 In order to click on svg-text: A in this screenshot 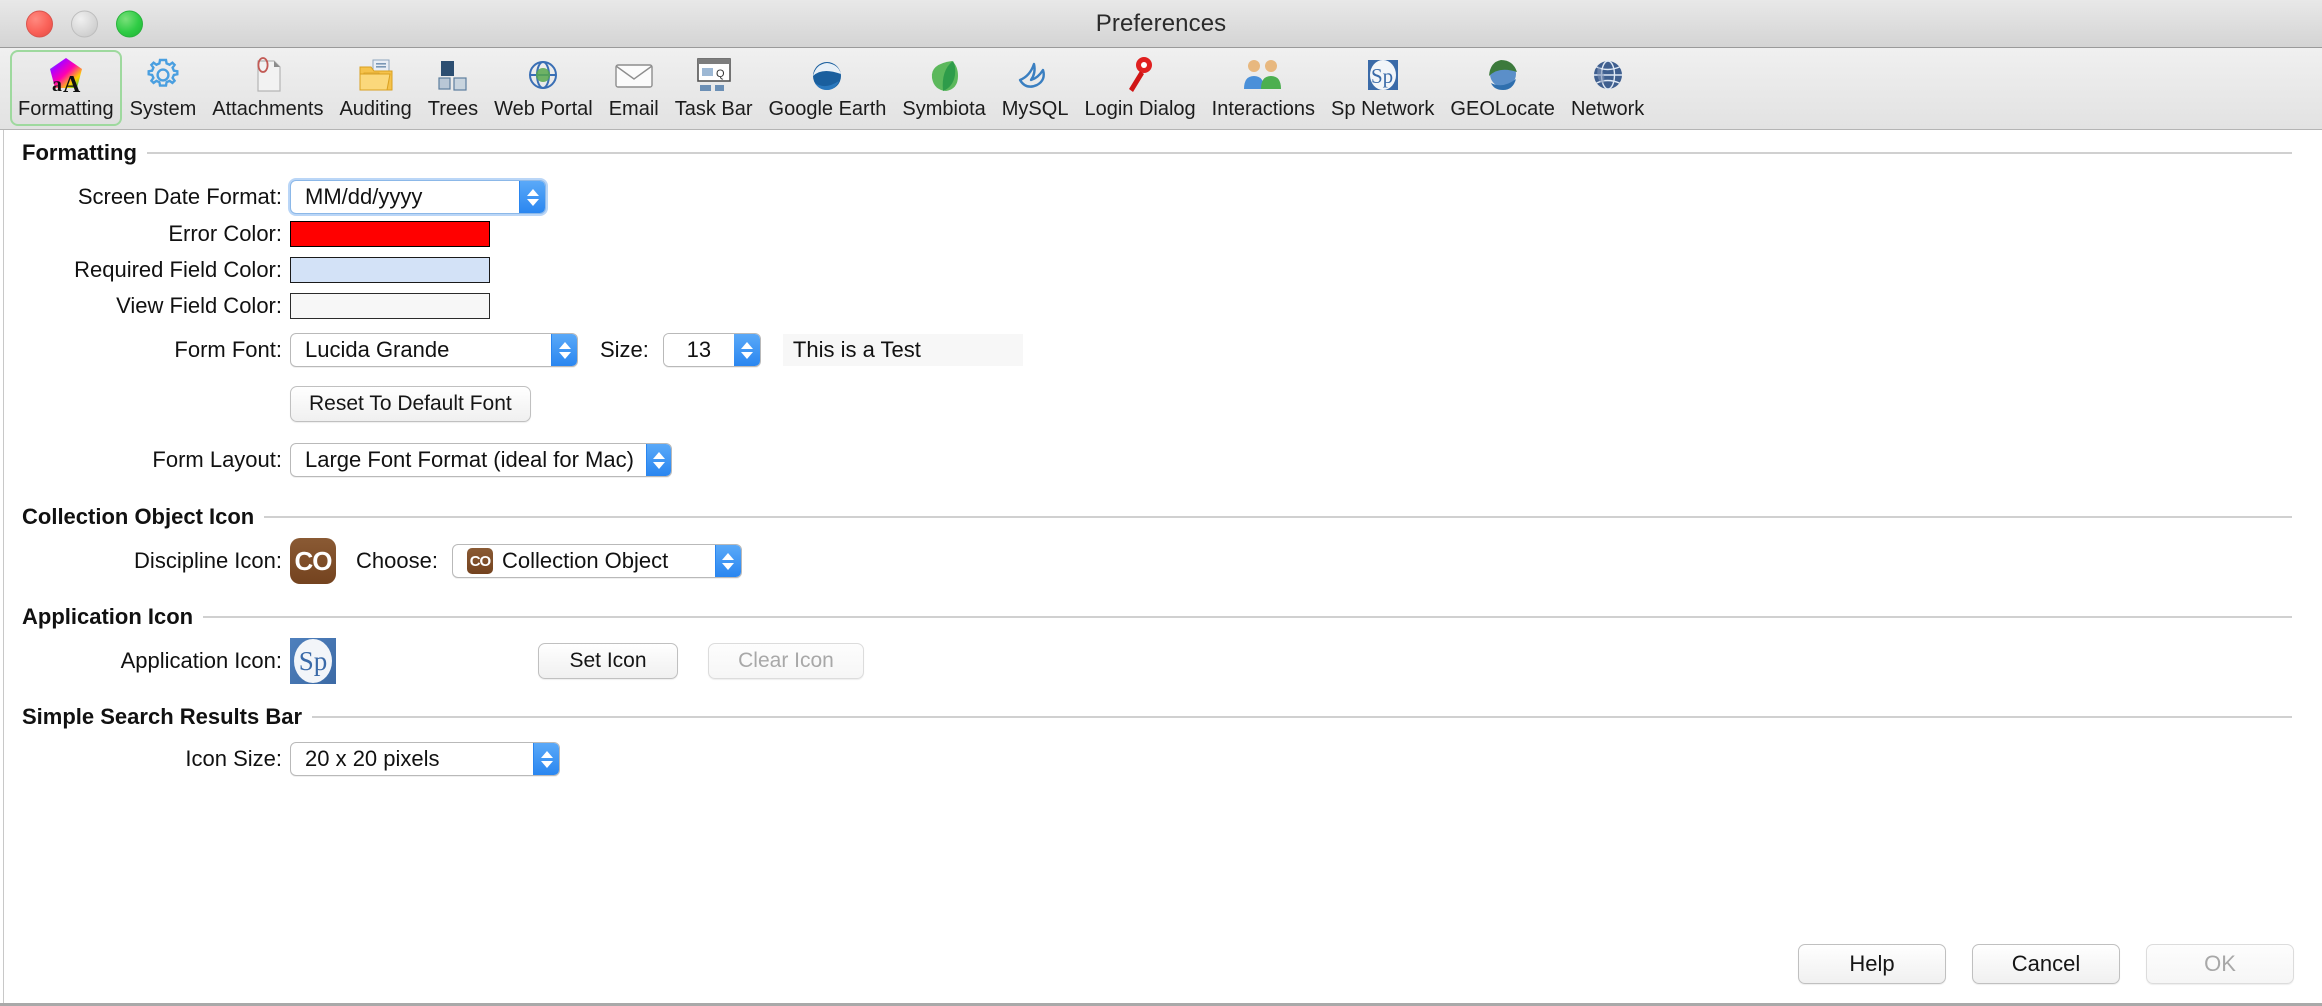, I will do `click(72, 83)`.